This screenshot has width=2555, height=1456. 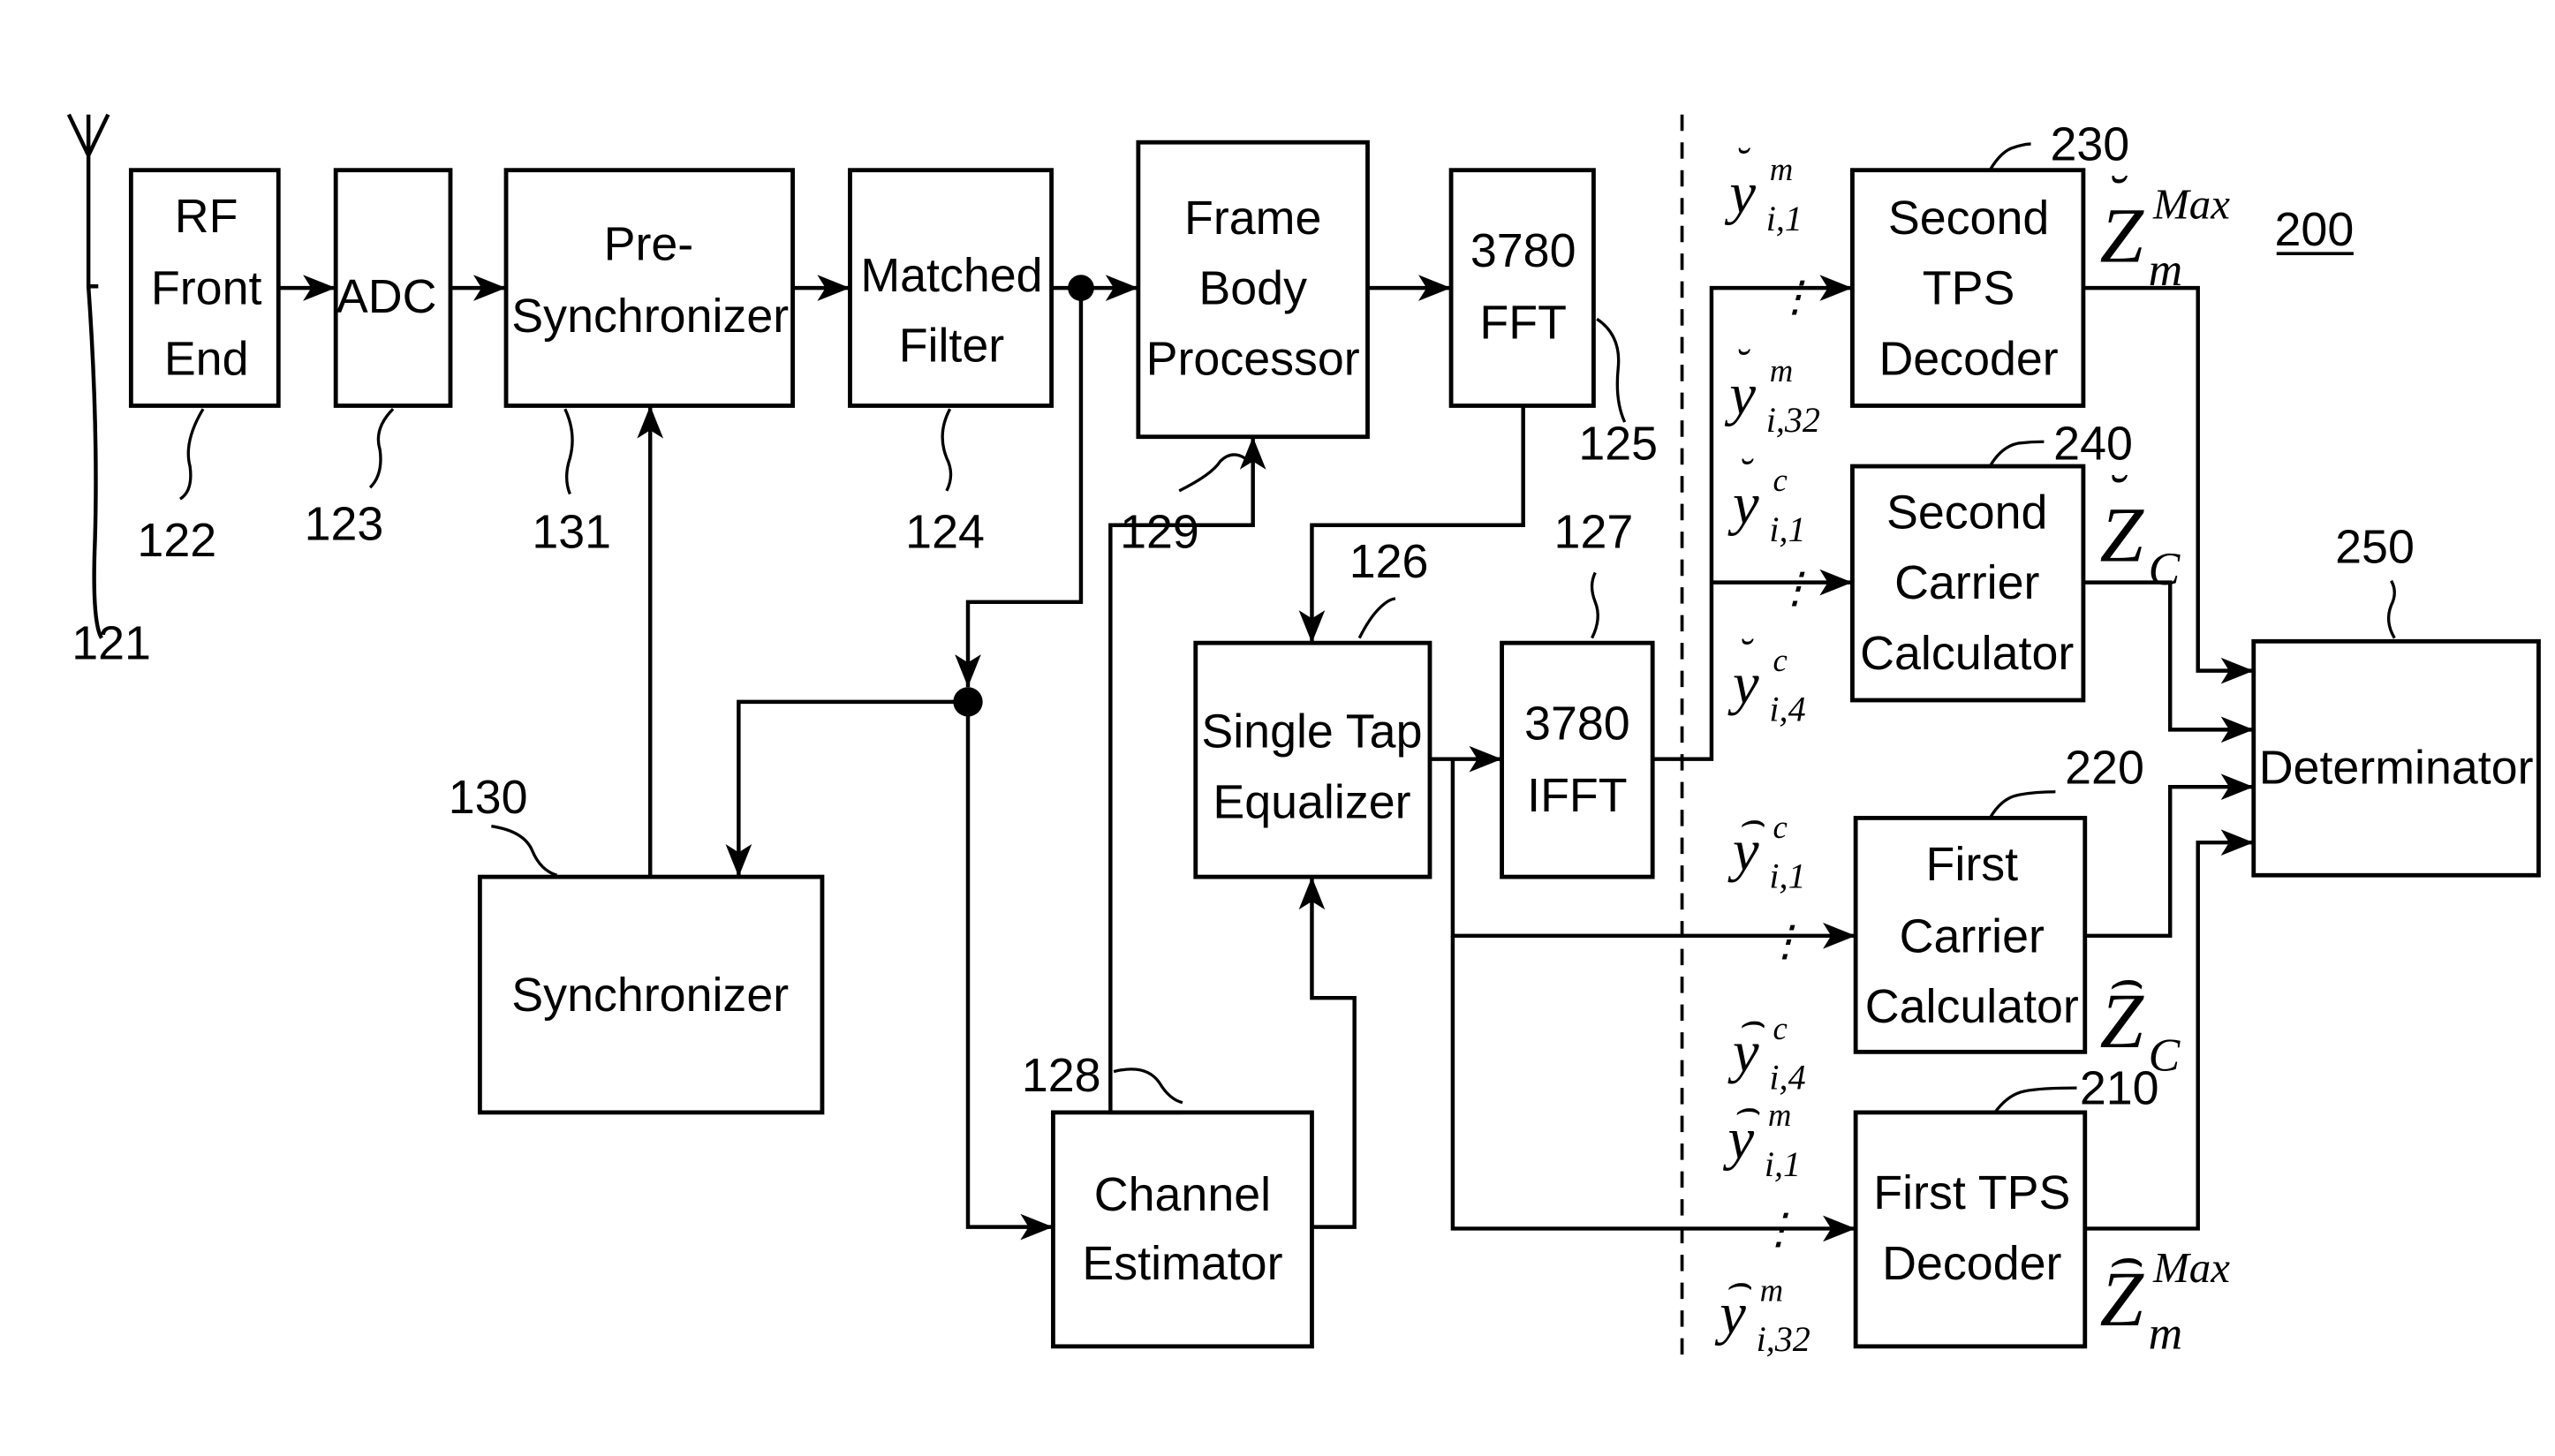 I want to click on svg-text: ADC, so click(x=387, y=296).